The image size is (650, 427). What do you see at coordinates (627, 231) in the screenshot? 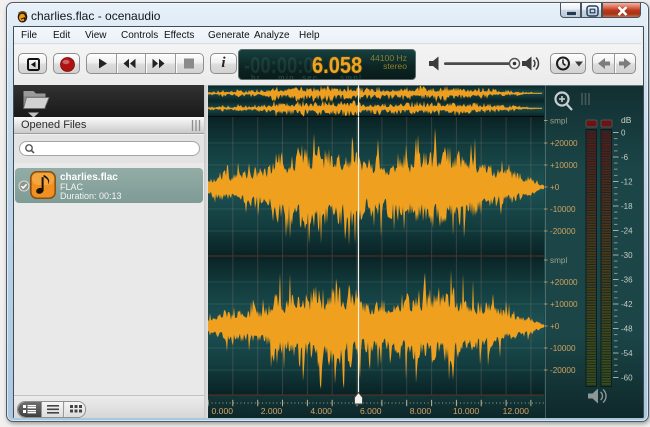
I see `svg-text: -24` at bounding box center [627, 231].